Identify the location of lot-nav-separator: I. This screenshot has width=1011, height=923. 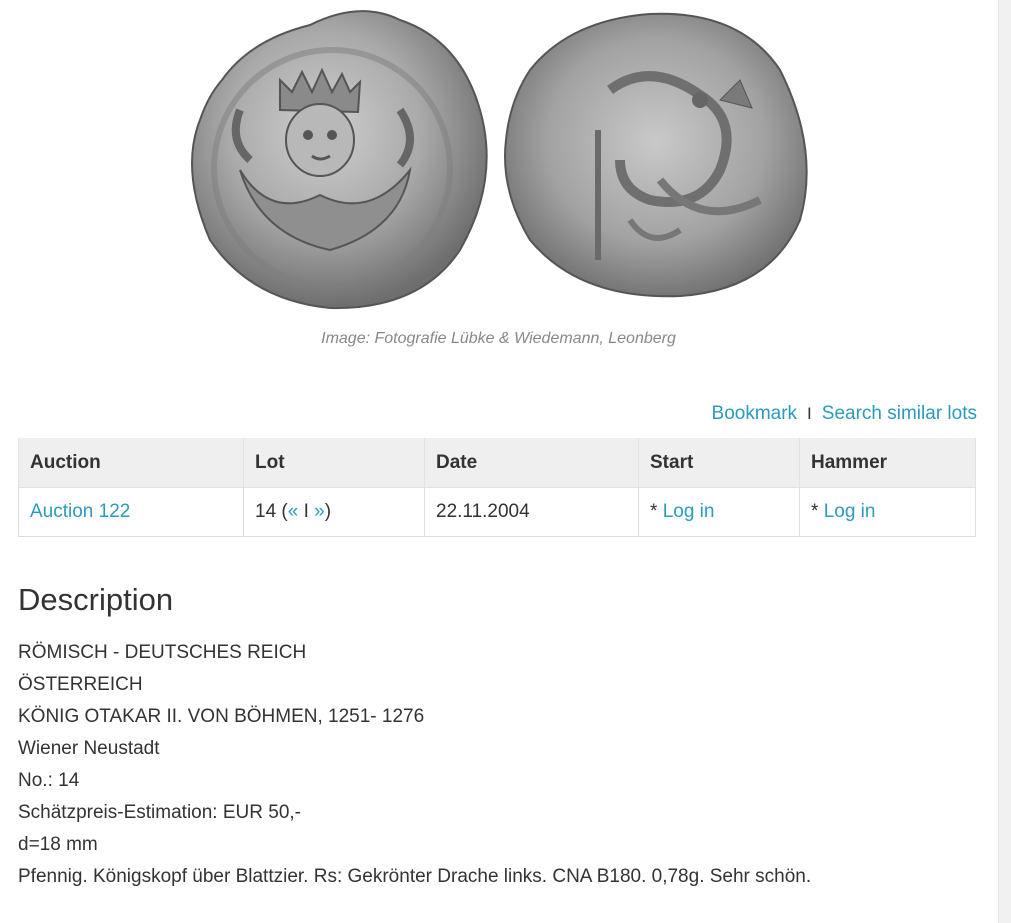
(306, 511).